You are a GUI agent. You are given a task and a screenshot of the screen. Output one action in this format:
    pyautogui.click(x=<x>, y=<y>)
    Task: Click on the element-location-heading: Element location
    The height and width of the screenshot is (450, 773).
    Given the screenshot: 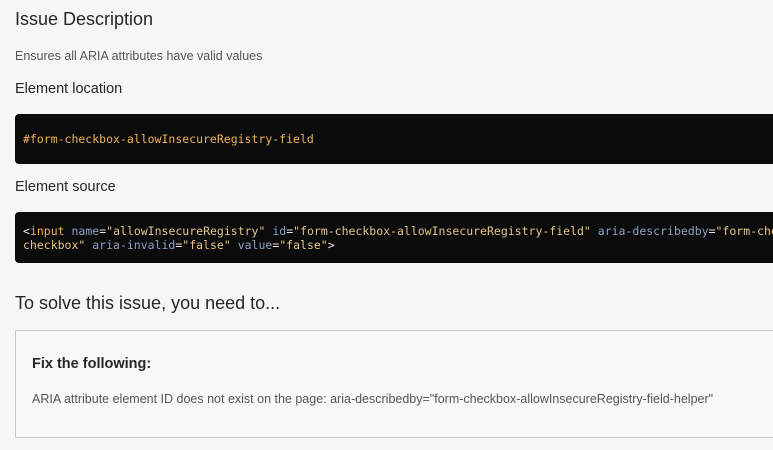 What is the action you would take?
    pyautogui.click(x=69, y=89)
    